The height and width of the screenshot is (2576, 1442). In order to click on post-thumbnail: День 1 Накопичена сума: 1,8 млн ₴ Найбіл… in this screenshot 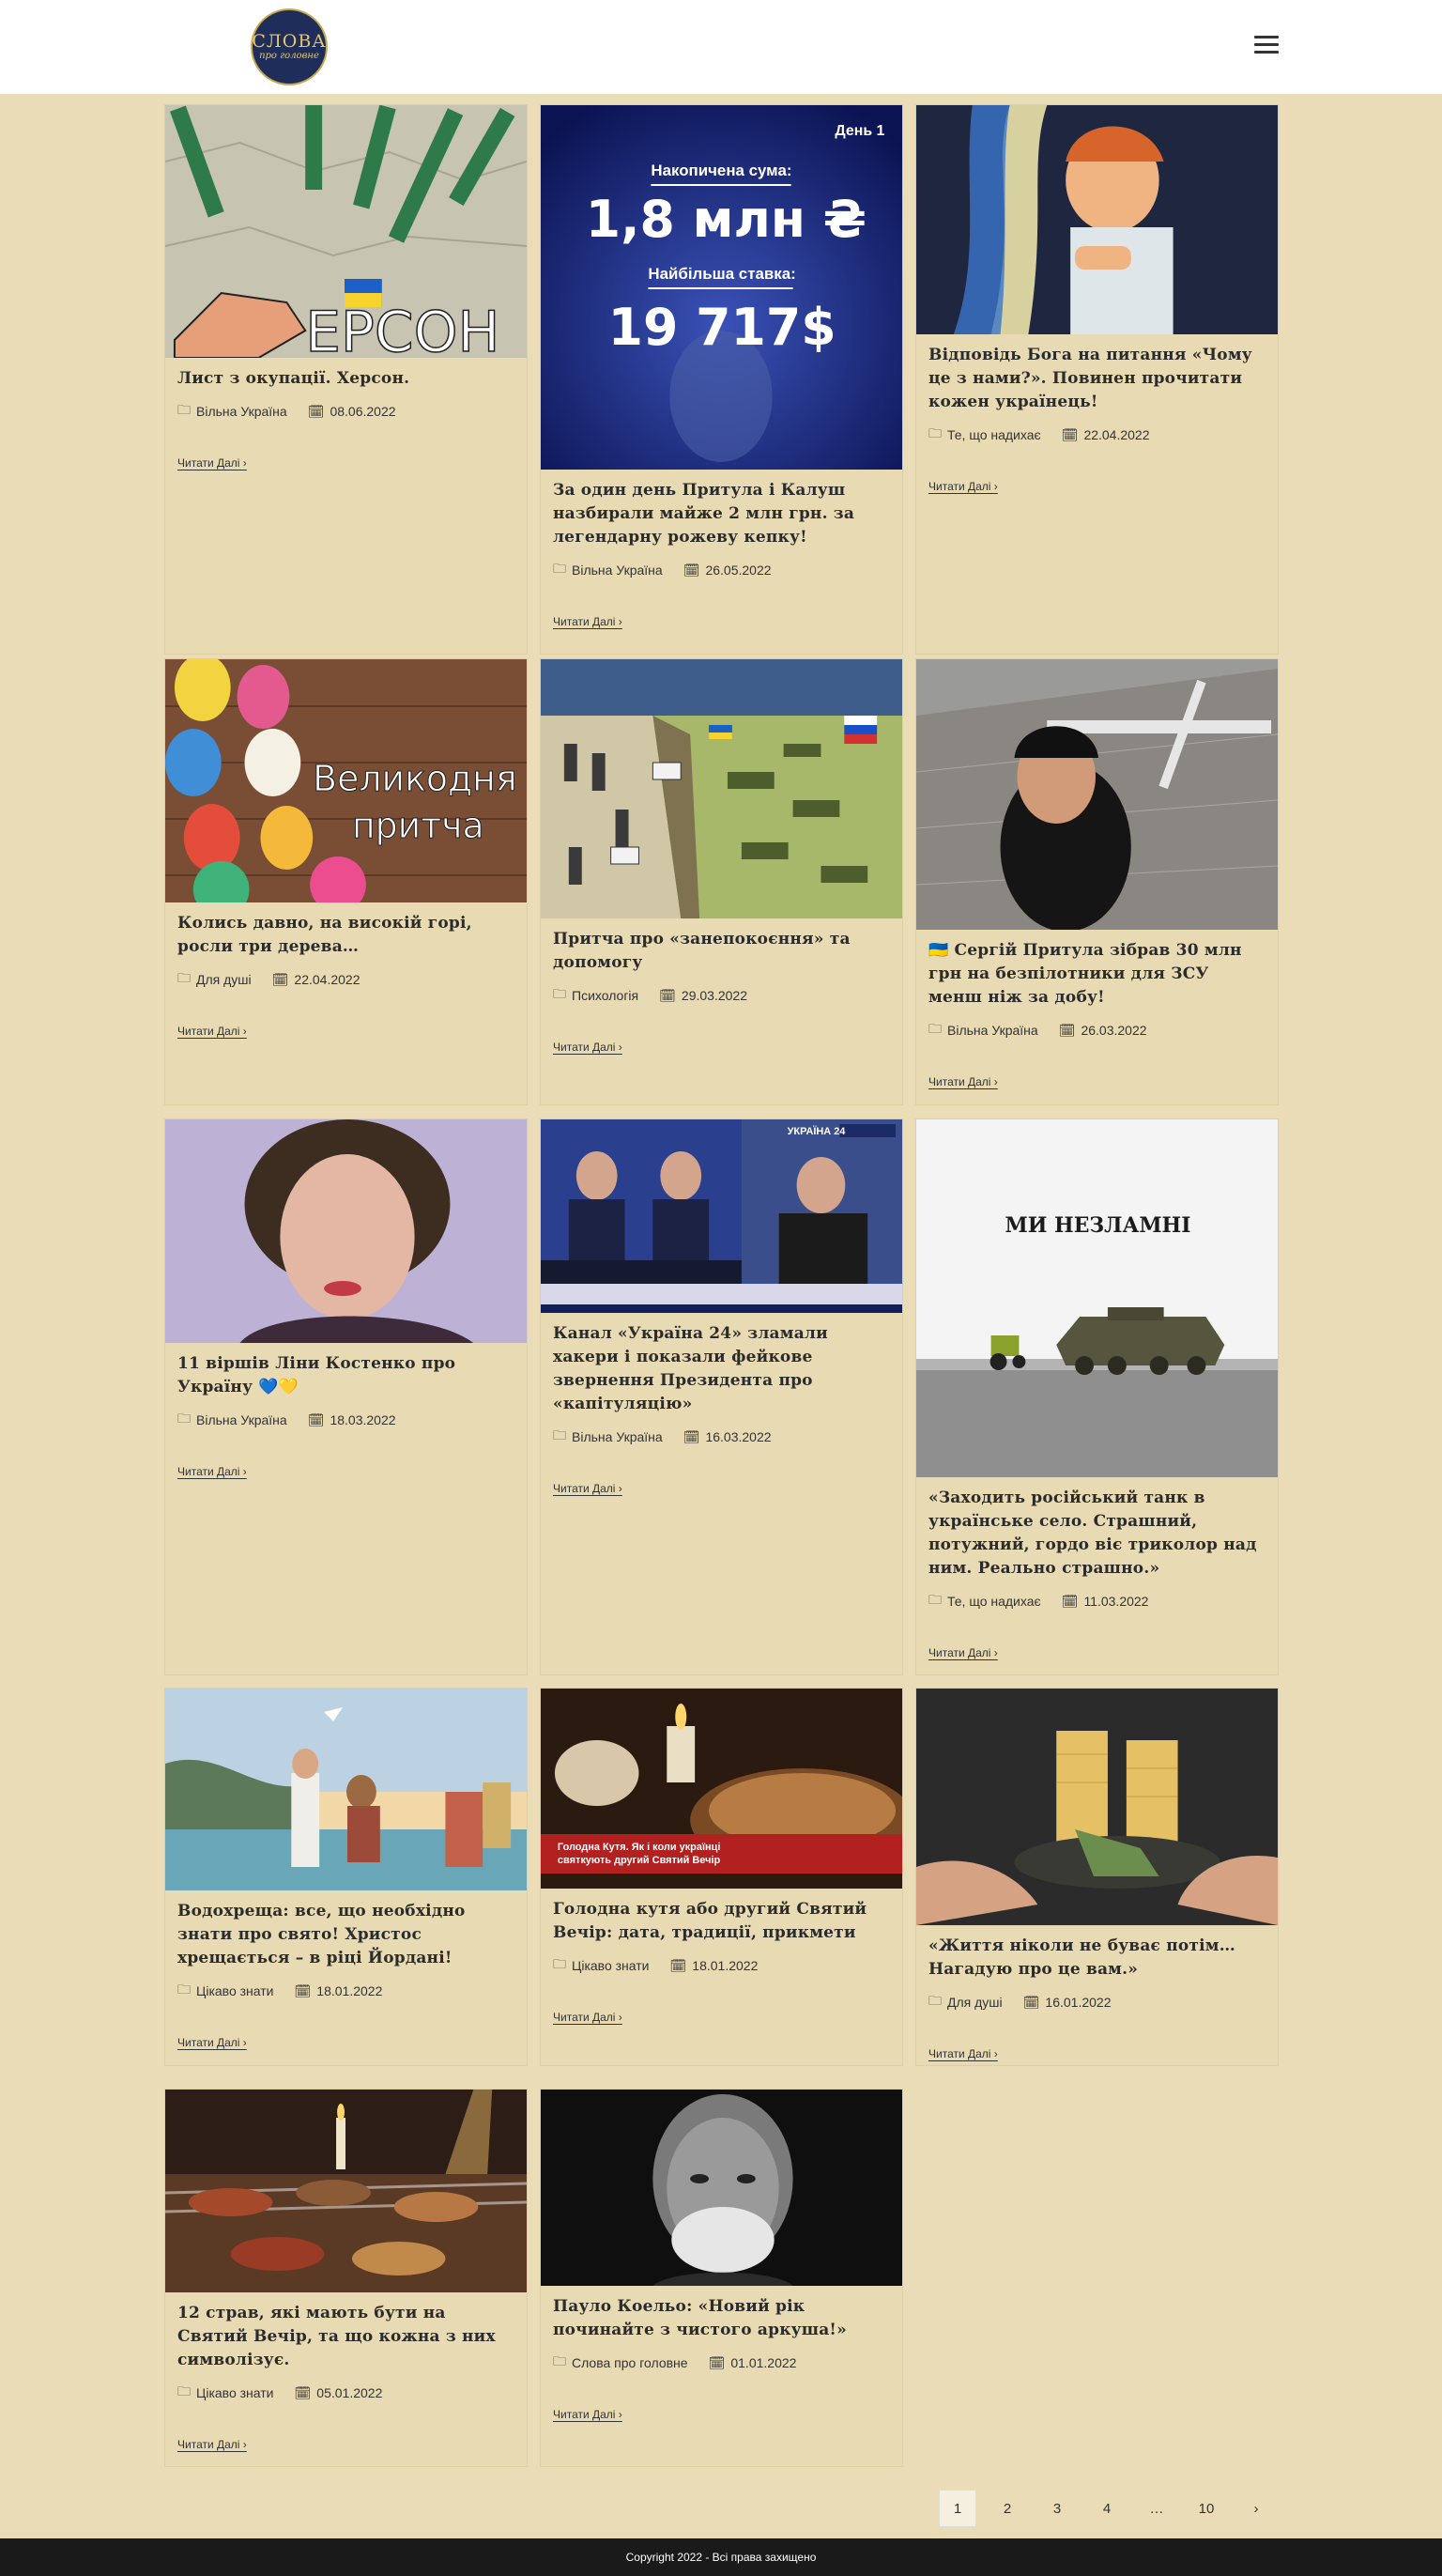, I will do `click(721, 287)`.